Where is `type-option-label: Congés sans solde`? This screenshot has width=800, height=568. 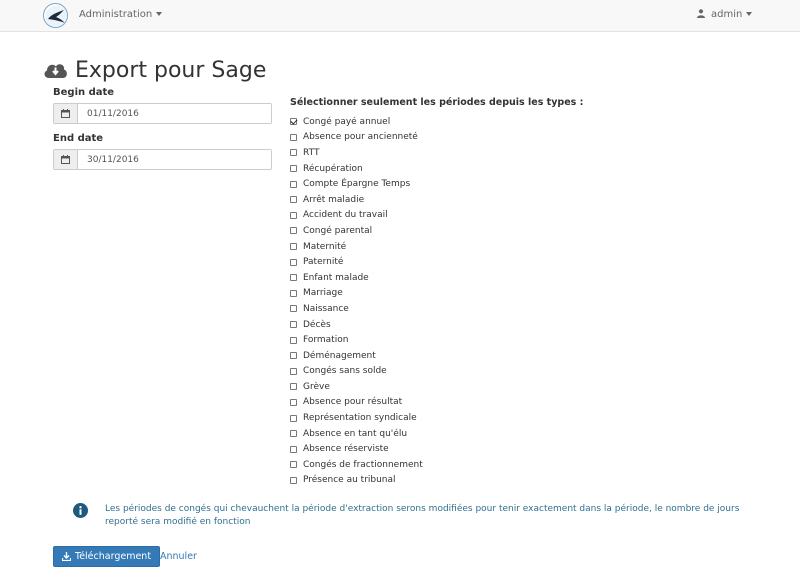
type-option-label: Congés sans solde is located at coordinates (345, 371).